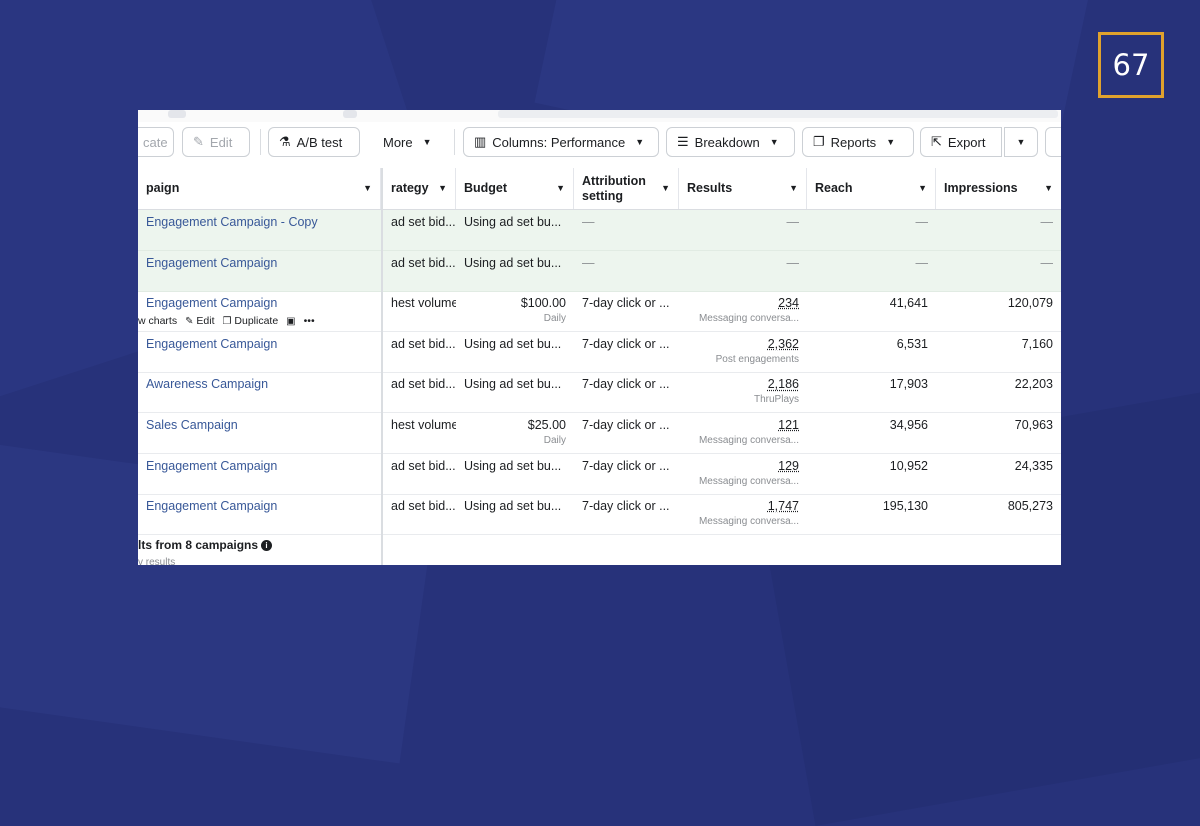 The width and height of the screenshot is (1200, 826). Describe the element at coordinates (314, 142) in the screenshot. I see `ab-test-button: ⚗ A/B test` at that location.